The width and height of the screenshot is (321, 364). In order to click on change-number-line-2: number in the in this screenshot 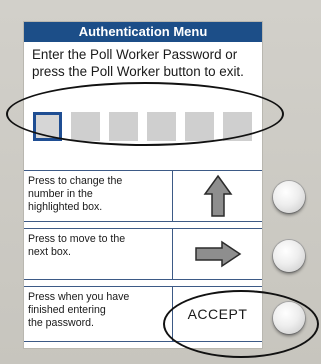, I will do `click(60, 194)`.